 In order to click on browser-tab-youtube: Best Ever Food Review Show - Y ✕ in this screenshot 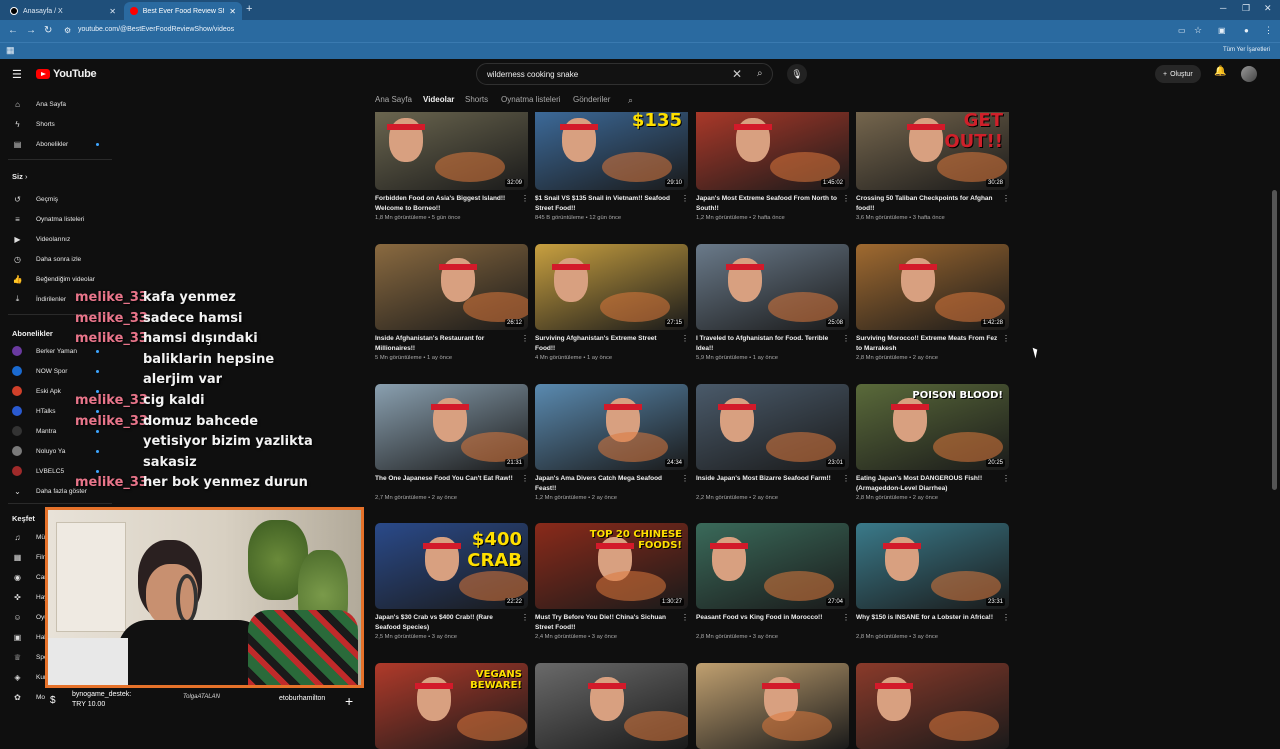, I will do `click(183, 11)`.